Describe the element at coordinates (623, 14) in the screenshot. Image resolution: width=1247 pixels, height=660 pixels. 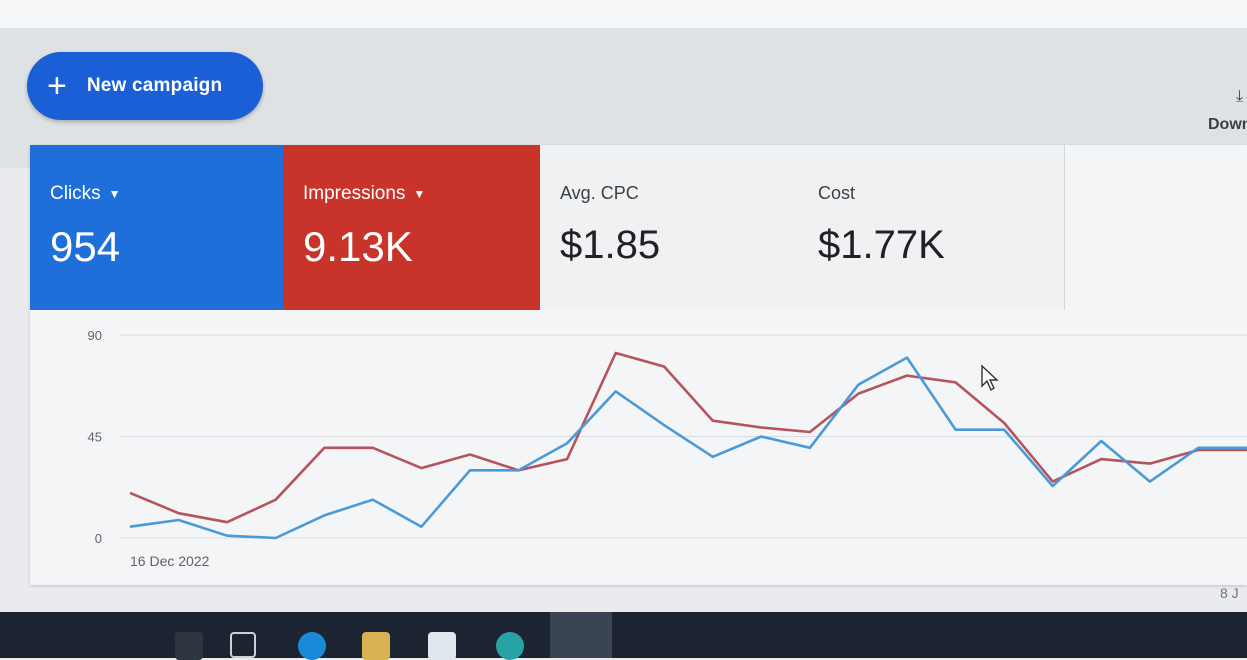
I see `top-band` at that location.